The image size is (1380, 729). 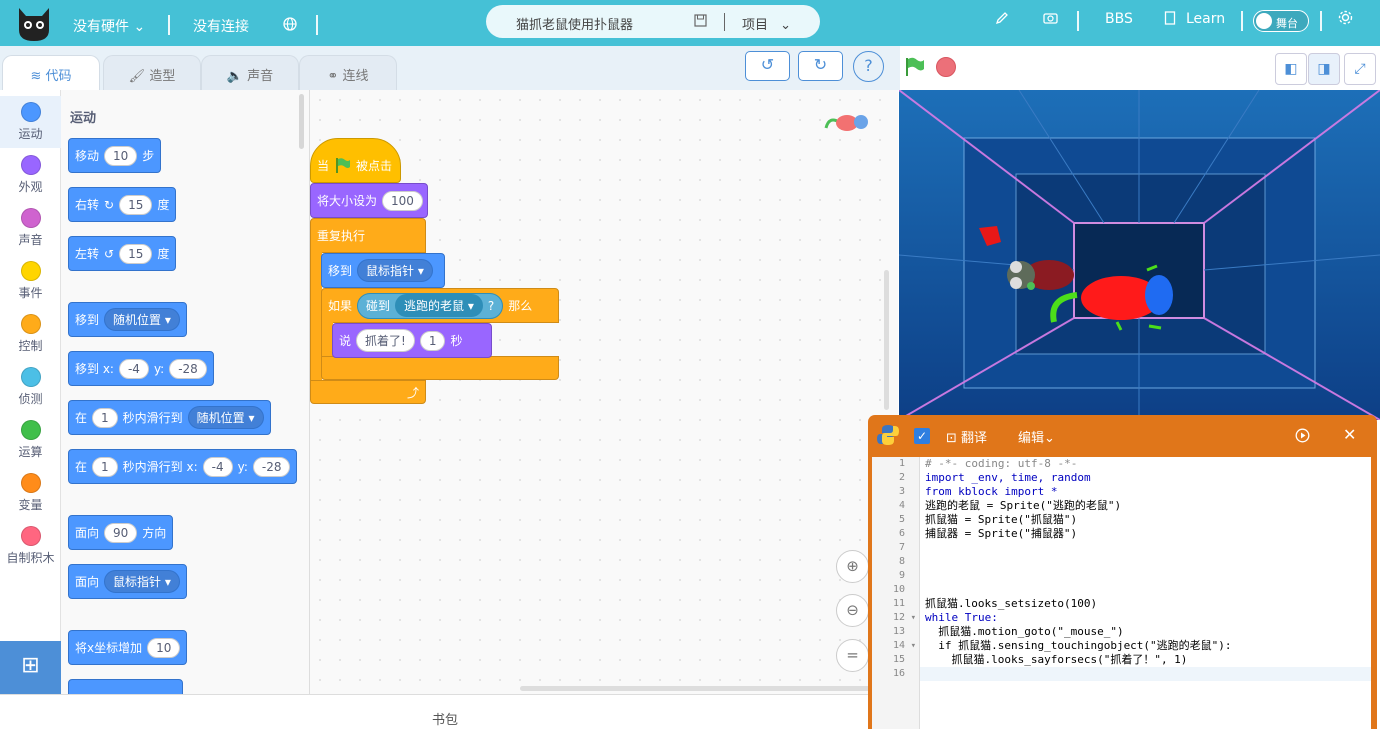 What do you see at coordinates (1050, 18) in the screenshot?
I see `camera-icon` at bounding box center [1050, 18].